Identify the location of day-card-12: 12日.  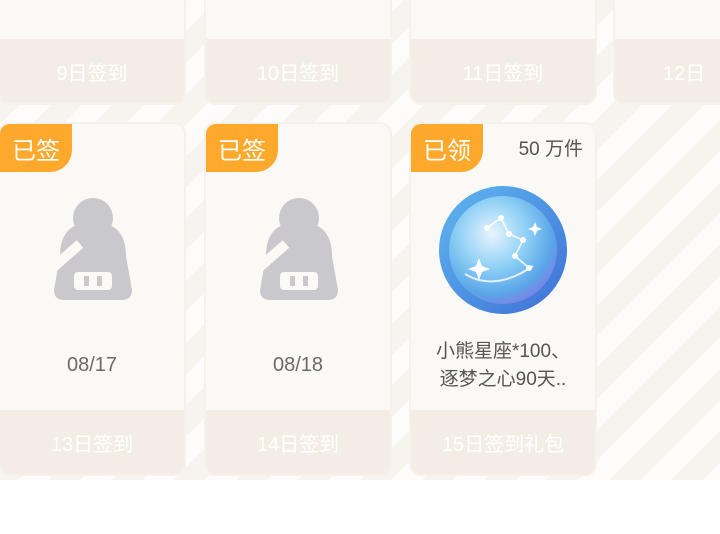
(666, 52).